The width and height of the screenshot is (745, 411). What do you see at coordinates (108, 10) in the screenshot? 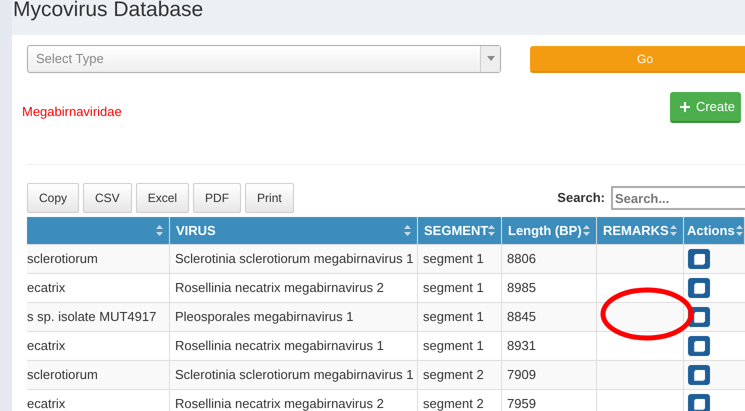
I see `page-title: Mycovirus Database` at bounding box center [108, 10].